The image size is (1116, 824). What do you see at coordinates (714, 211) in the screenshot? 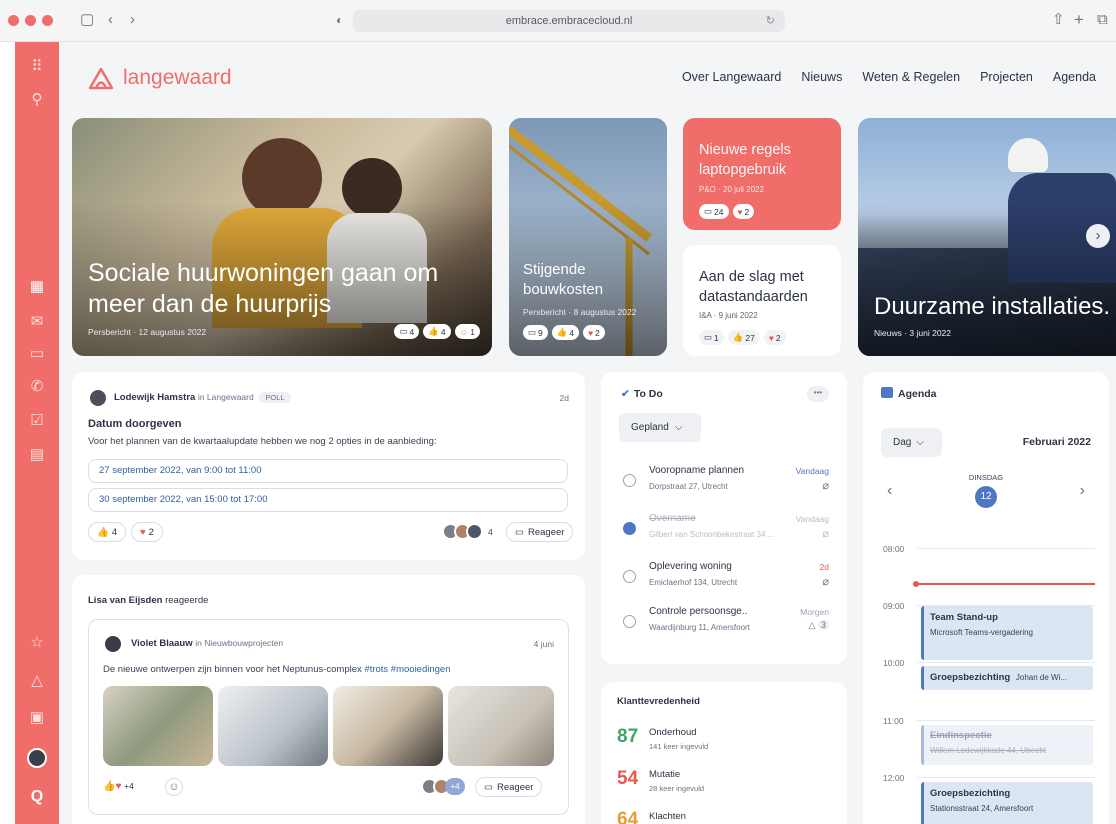
I see `comment-count: ▭ 24` at bounding box center [714, 211].